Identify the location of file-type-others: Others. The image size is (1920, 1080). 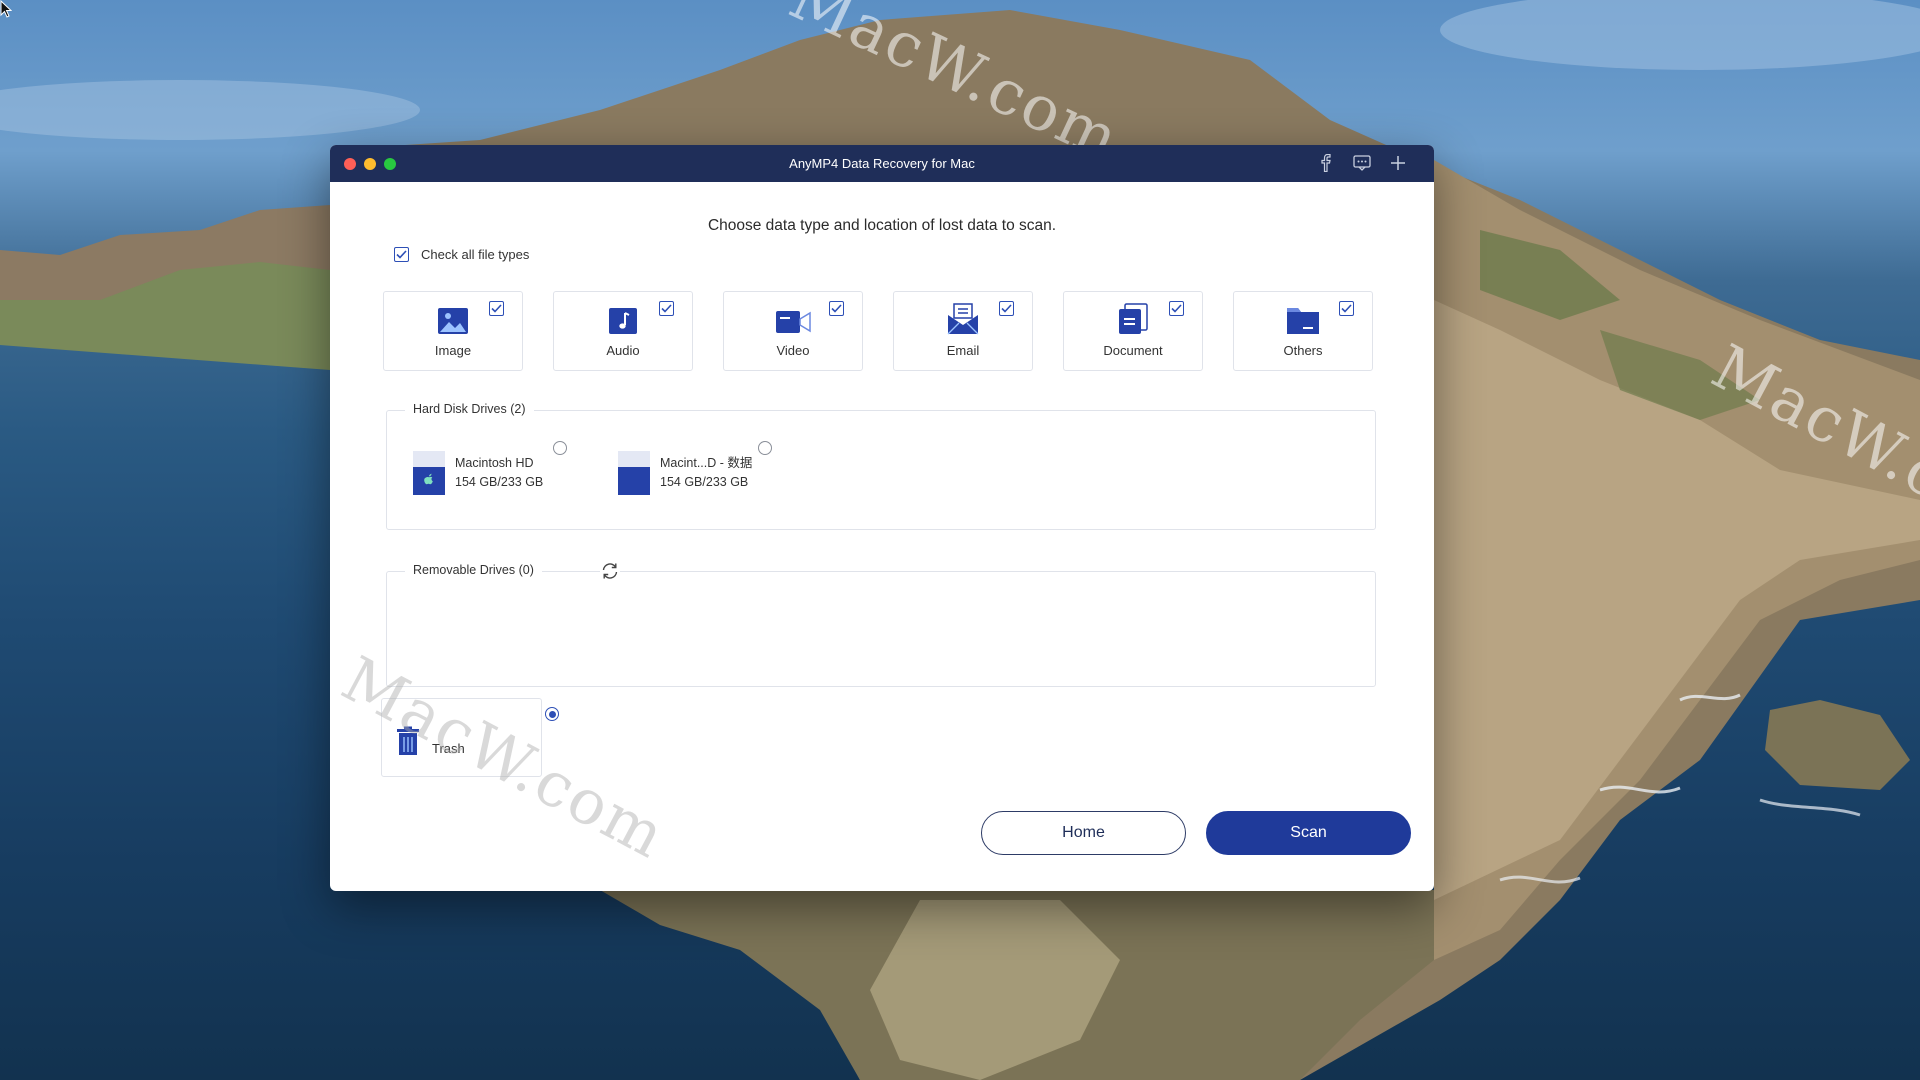
(1303, 331).